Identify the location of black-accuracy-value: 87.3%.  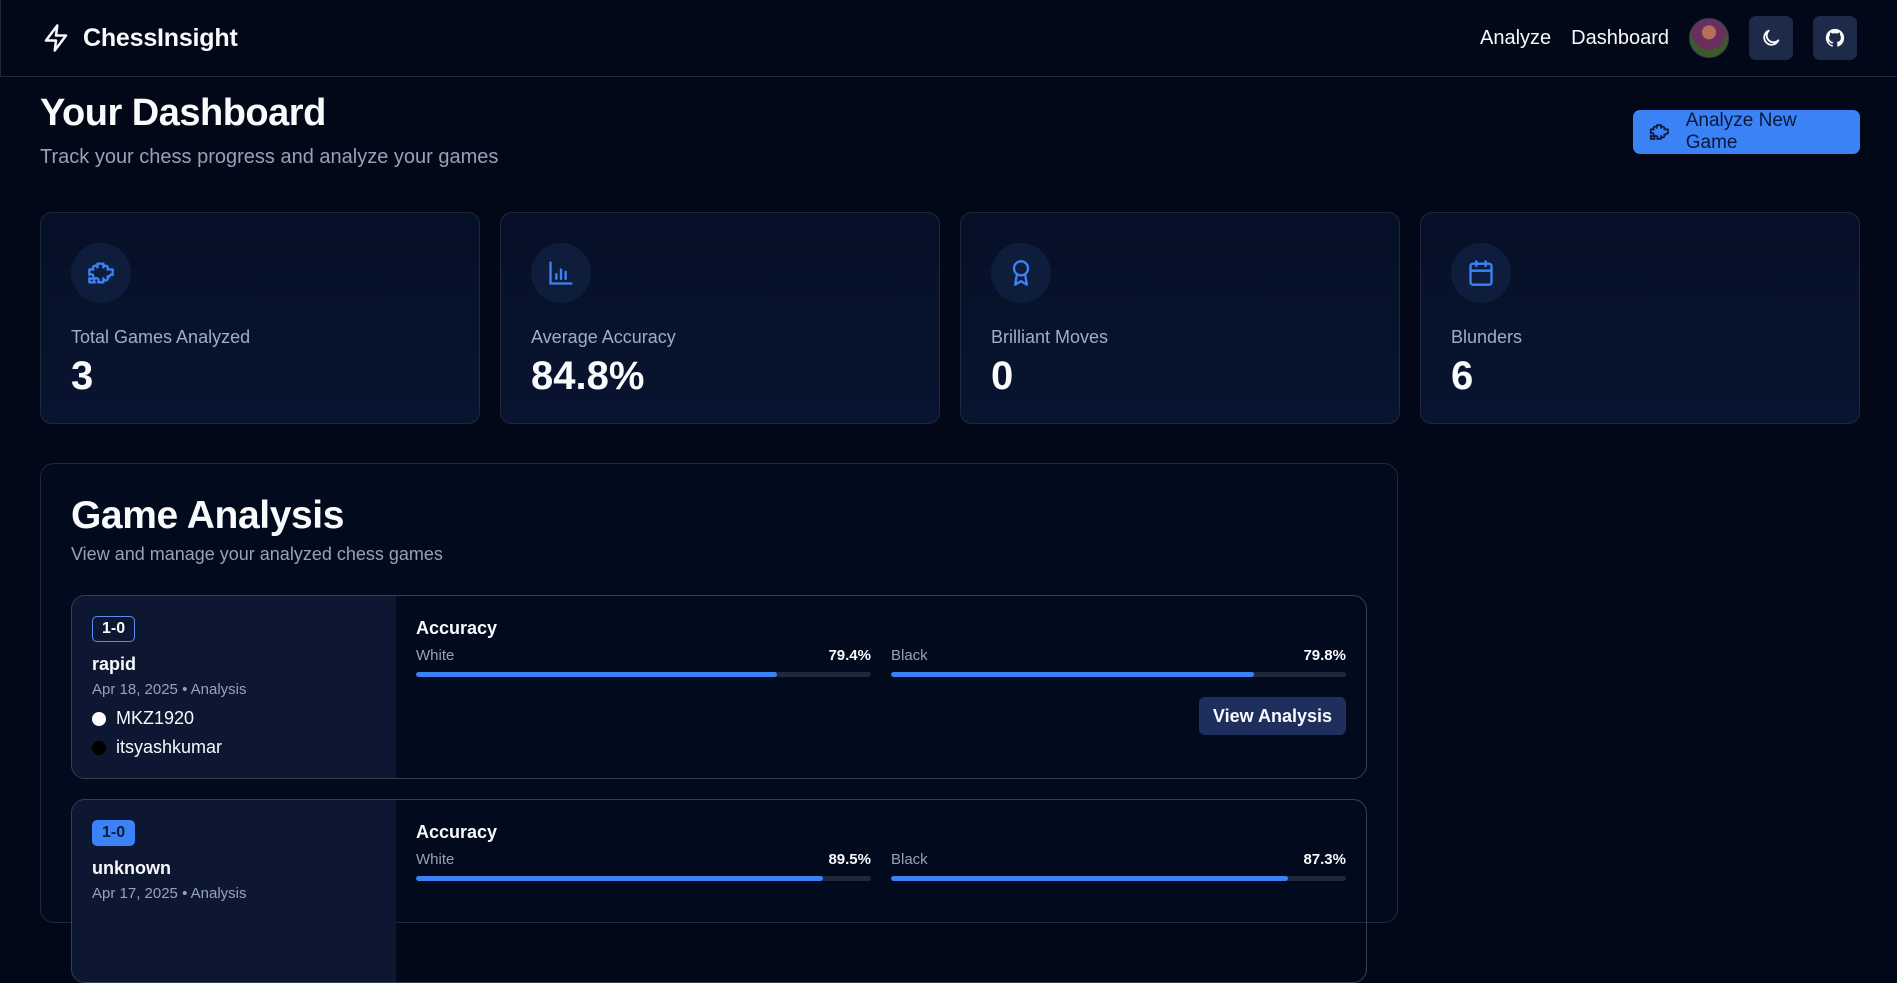
(1324, 859).